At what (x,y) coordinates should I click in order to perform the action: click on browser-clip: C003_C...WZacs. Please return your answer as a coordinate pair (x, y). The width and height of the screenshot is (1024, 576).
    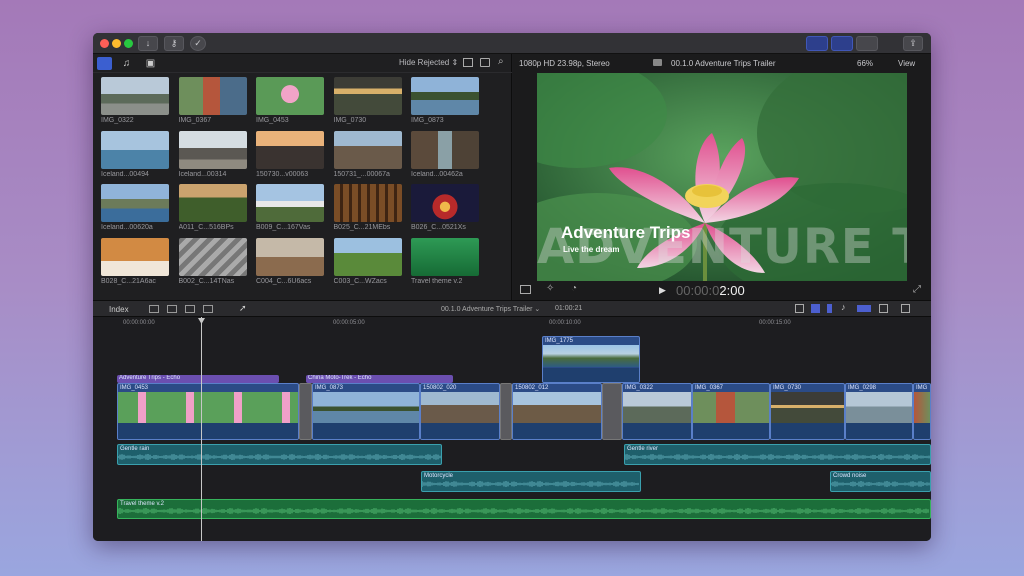
    Looking at the image, I should click on (367, 261).